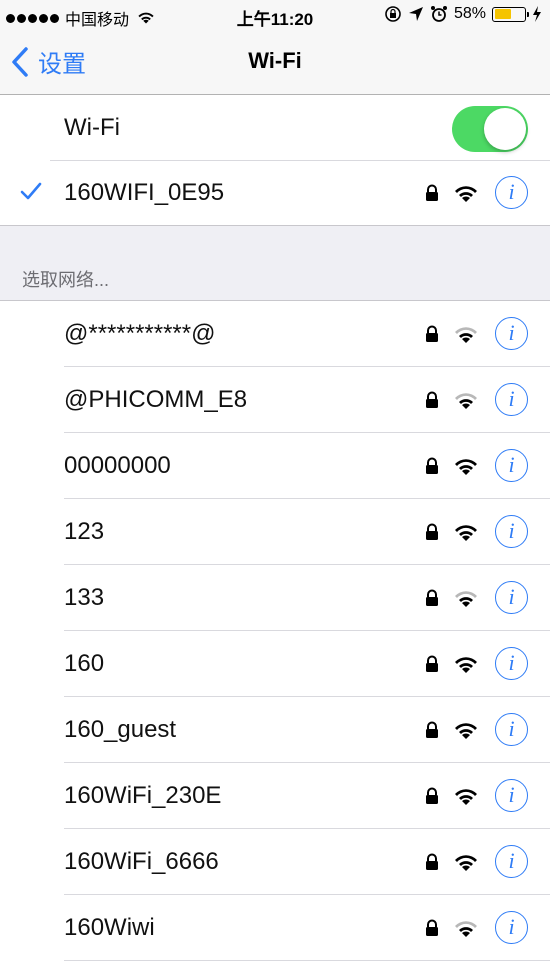 Image resolution: width=550 pixels, height=979 pixels. I want to click on status-bar: 中国移动 上午11:20 58%, so click(275, 15).